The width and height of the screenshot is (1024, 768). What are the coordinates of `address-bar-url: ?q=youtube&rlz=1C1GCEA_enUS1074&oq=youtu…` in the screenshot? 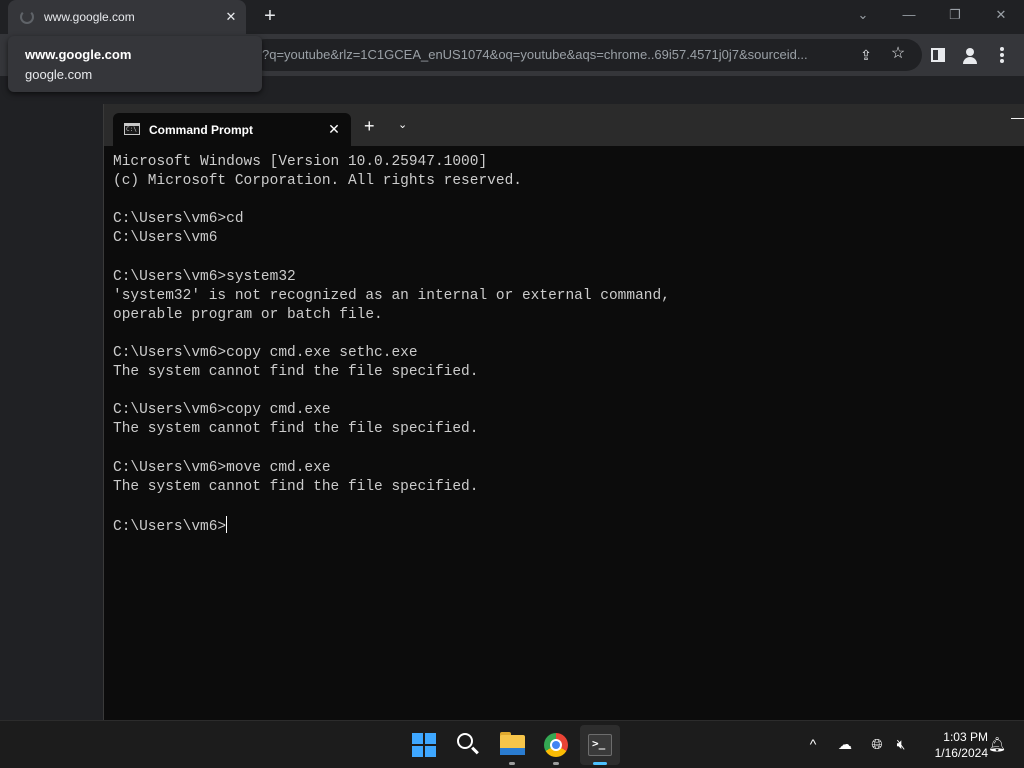 It's located at (557, 54).